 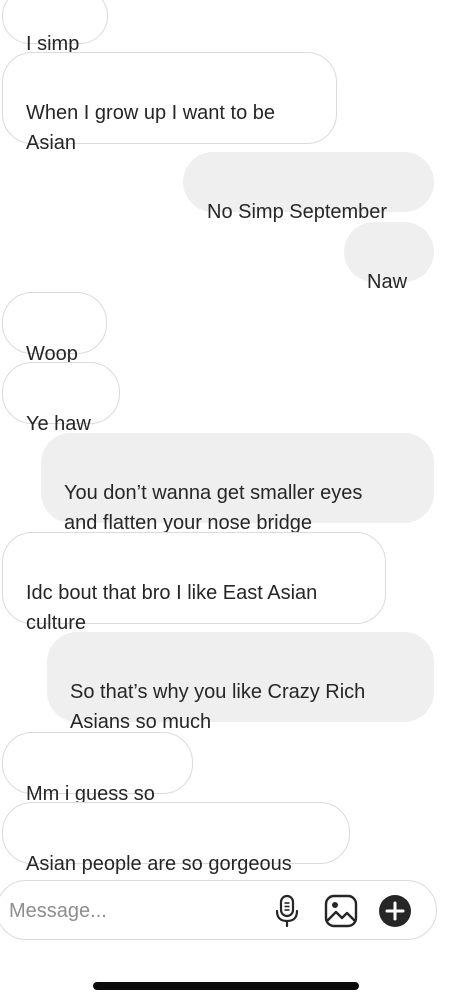 What do you see at coordinates (297, 212) in the screenshot?
I see `message-text: No Simp September` at bounding box center [297, 212].